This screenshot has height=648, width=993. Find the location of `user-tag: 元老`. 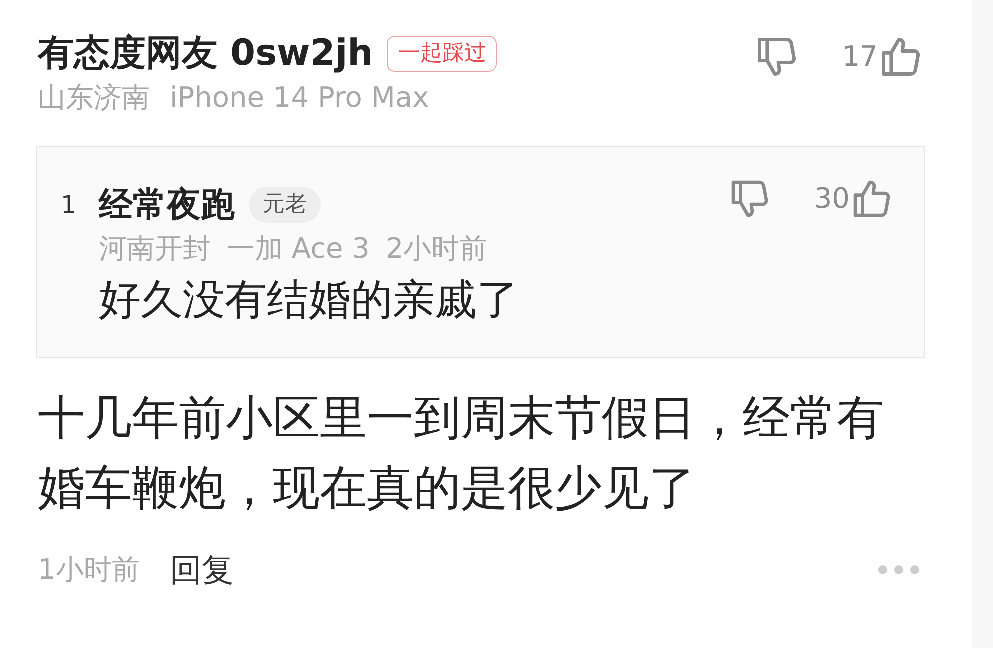

user-tag: 元老 is located at coordinates (285, 205).